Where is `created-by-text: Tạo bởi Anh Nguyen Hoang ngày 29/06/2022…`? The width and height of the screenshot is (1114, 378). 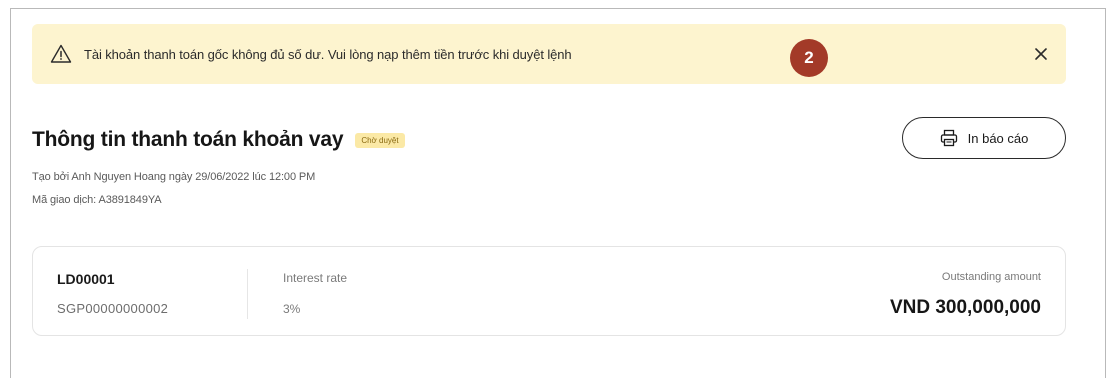
created-by-text: Tạo bởi Anh Nguyen Hoang ngày 29/06/2022… is located at coordinates (174, 177).